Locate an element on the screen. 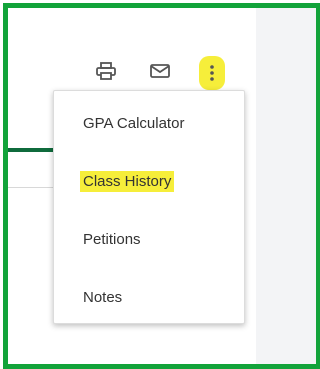 This screenshot has height=369, width=320. toolbar is located at coordinates (159, 71).